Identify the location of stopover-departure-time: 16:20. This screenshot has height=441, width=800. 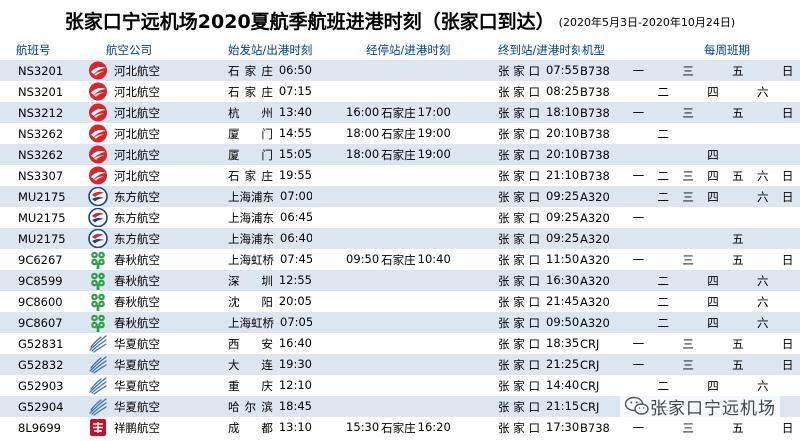
(434, 426).